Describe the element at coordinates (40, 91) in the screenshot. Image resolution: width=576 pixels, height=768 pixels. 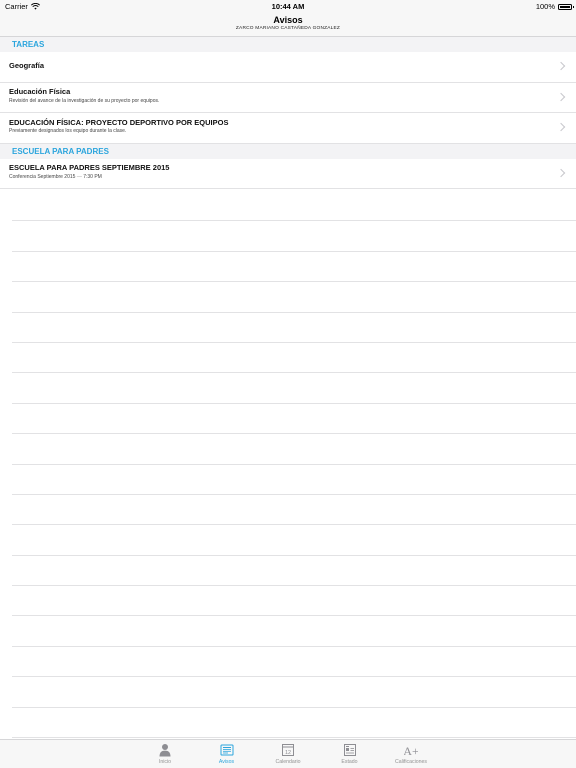
I see `item-title: Educación Física` at that location.